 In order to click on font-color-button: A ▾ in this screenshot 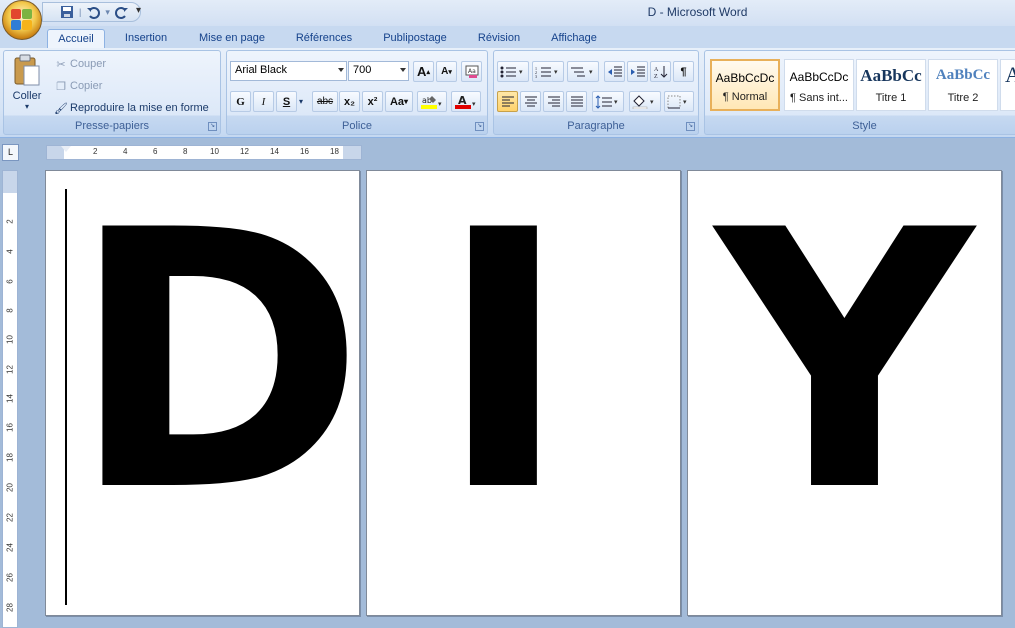, I will do `click(466, 101)`.